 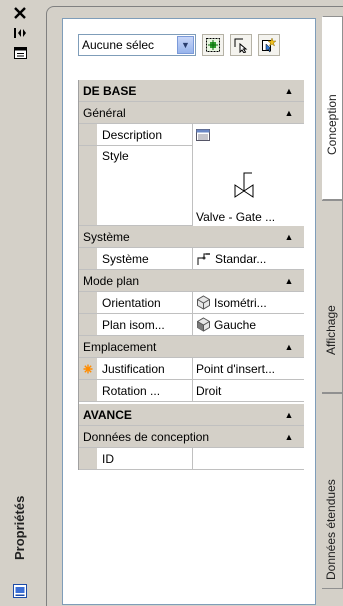 I want to click on toggle-pickadd-button, so click(x=269, y=45).